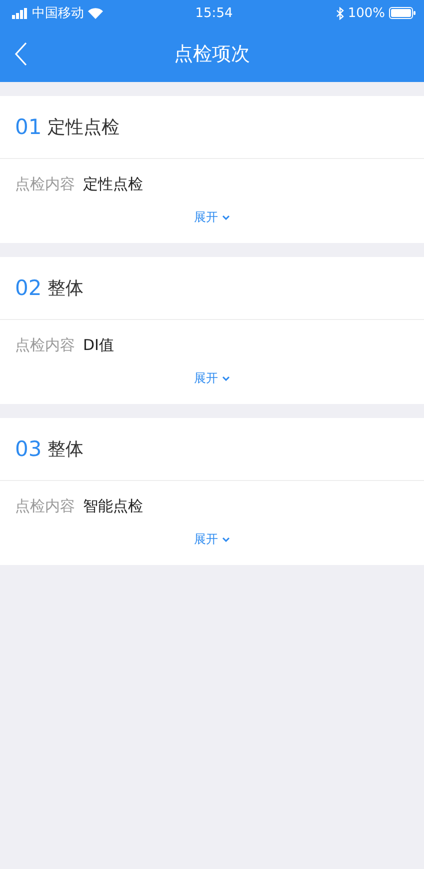 The height and width of the screenshot is (869, 424). I want to click on carrier-name: 中国移动, so click(58, 13).